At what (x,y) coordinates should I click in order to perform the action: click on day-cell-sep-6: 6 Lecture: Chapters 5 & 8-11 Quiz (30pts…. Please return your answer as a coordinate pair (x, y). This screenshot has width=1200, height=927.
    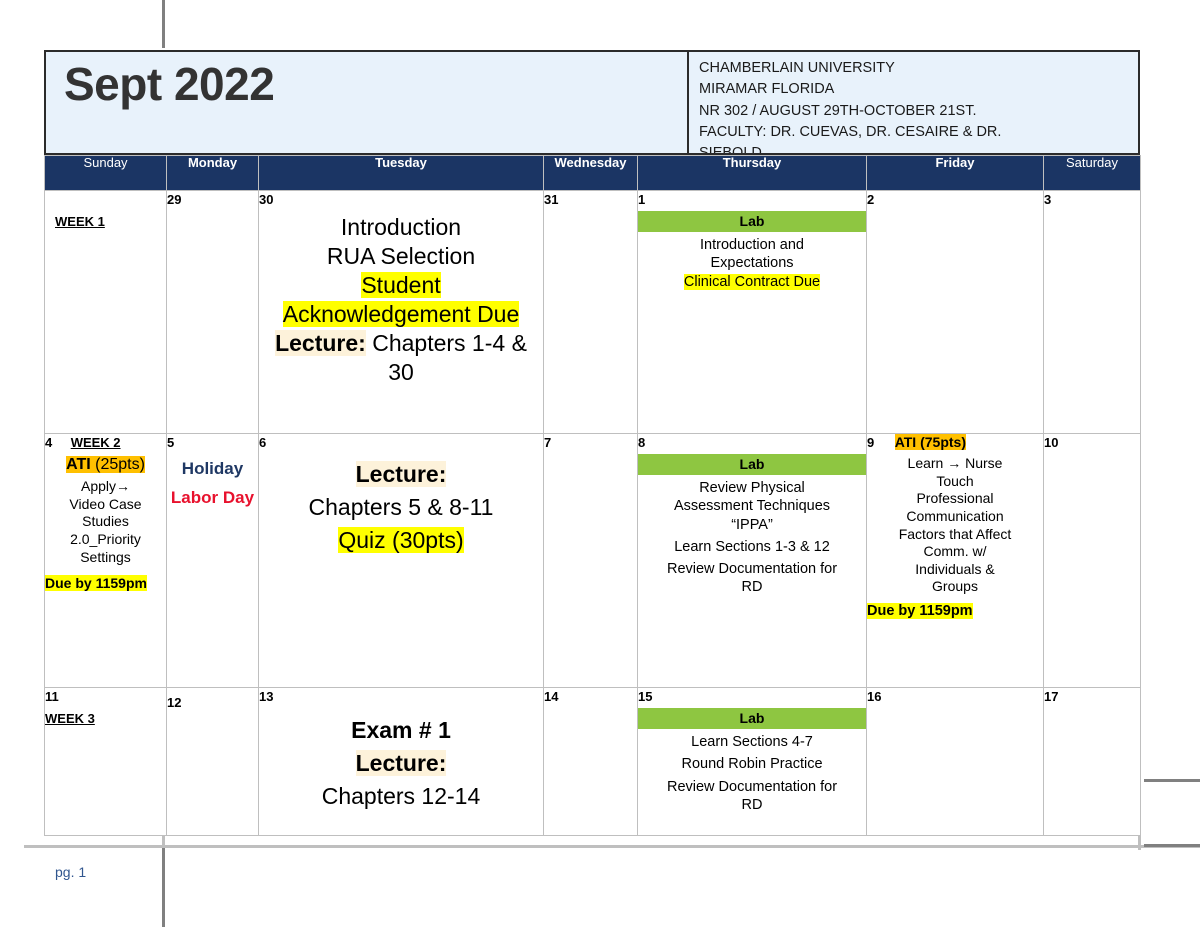
    Looking at the image, I should click on (401, 560).